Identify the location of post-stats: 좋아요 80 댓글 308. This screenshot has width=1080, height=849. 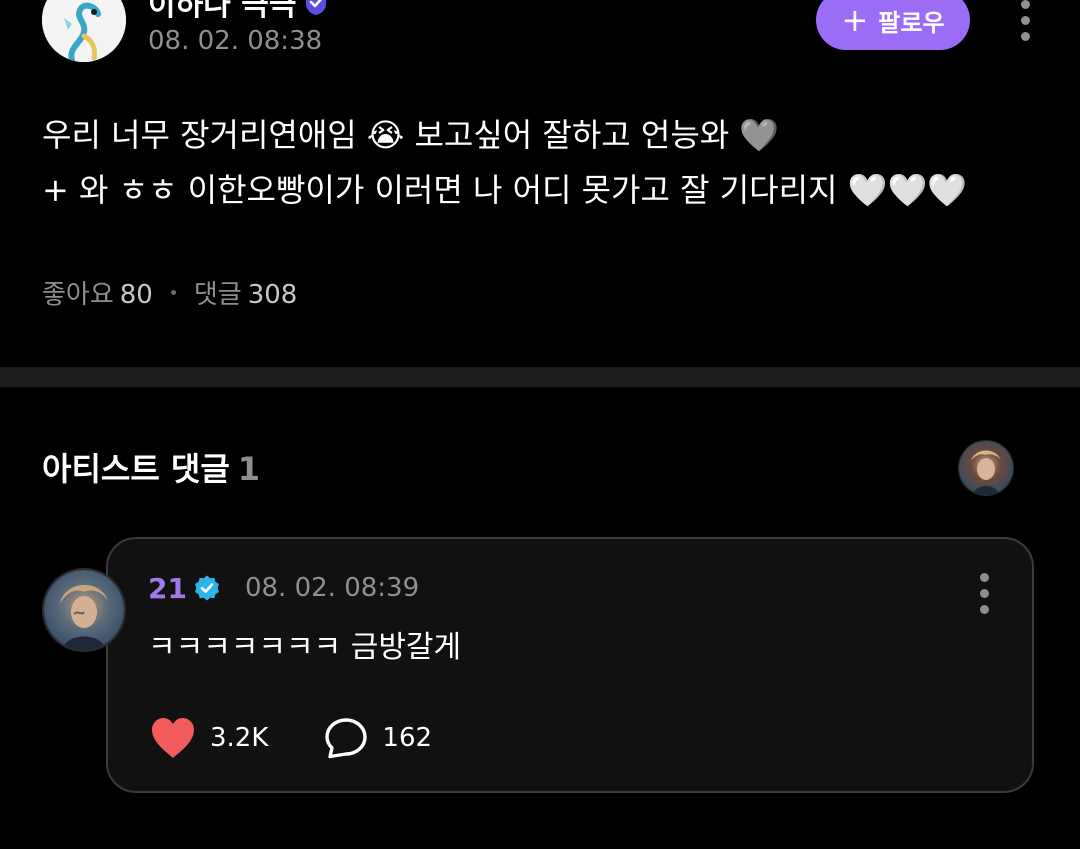
(169, 292).